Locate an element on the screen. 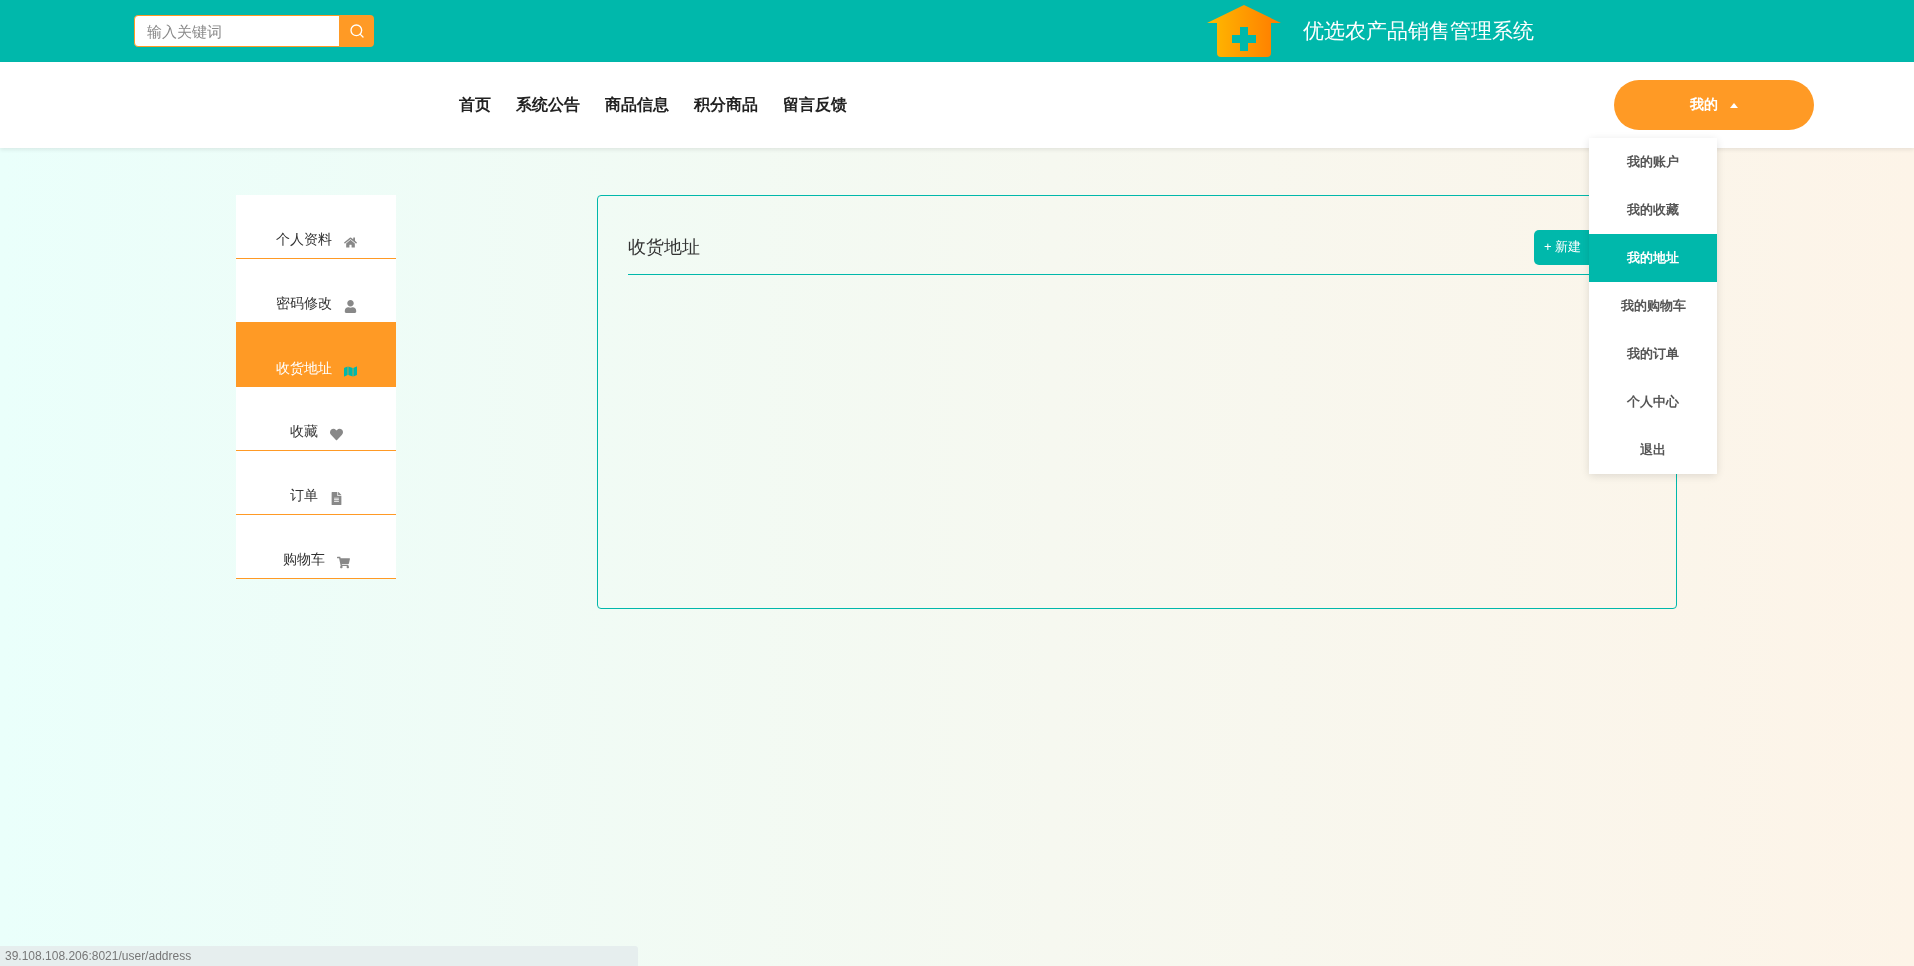 The image size is (1914, 966). status-bar-url: 39.108.108.206:8021/user/address is located at coordinates (319, 956).